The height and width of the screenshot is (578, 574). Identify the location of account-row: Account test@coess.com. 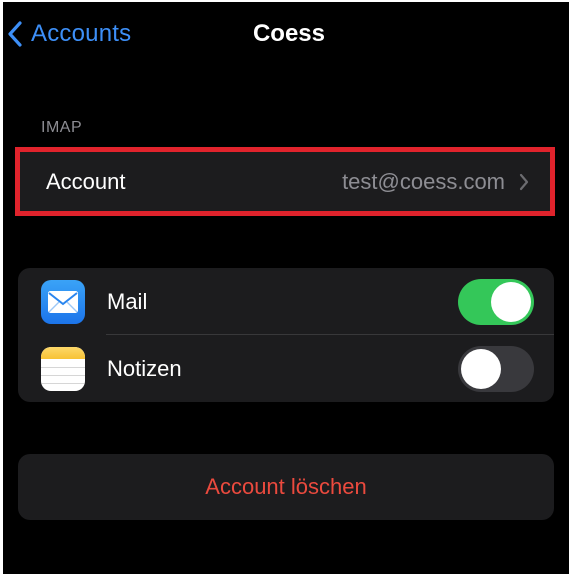
(285, 181).